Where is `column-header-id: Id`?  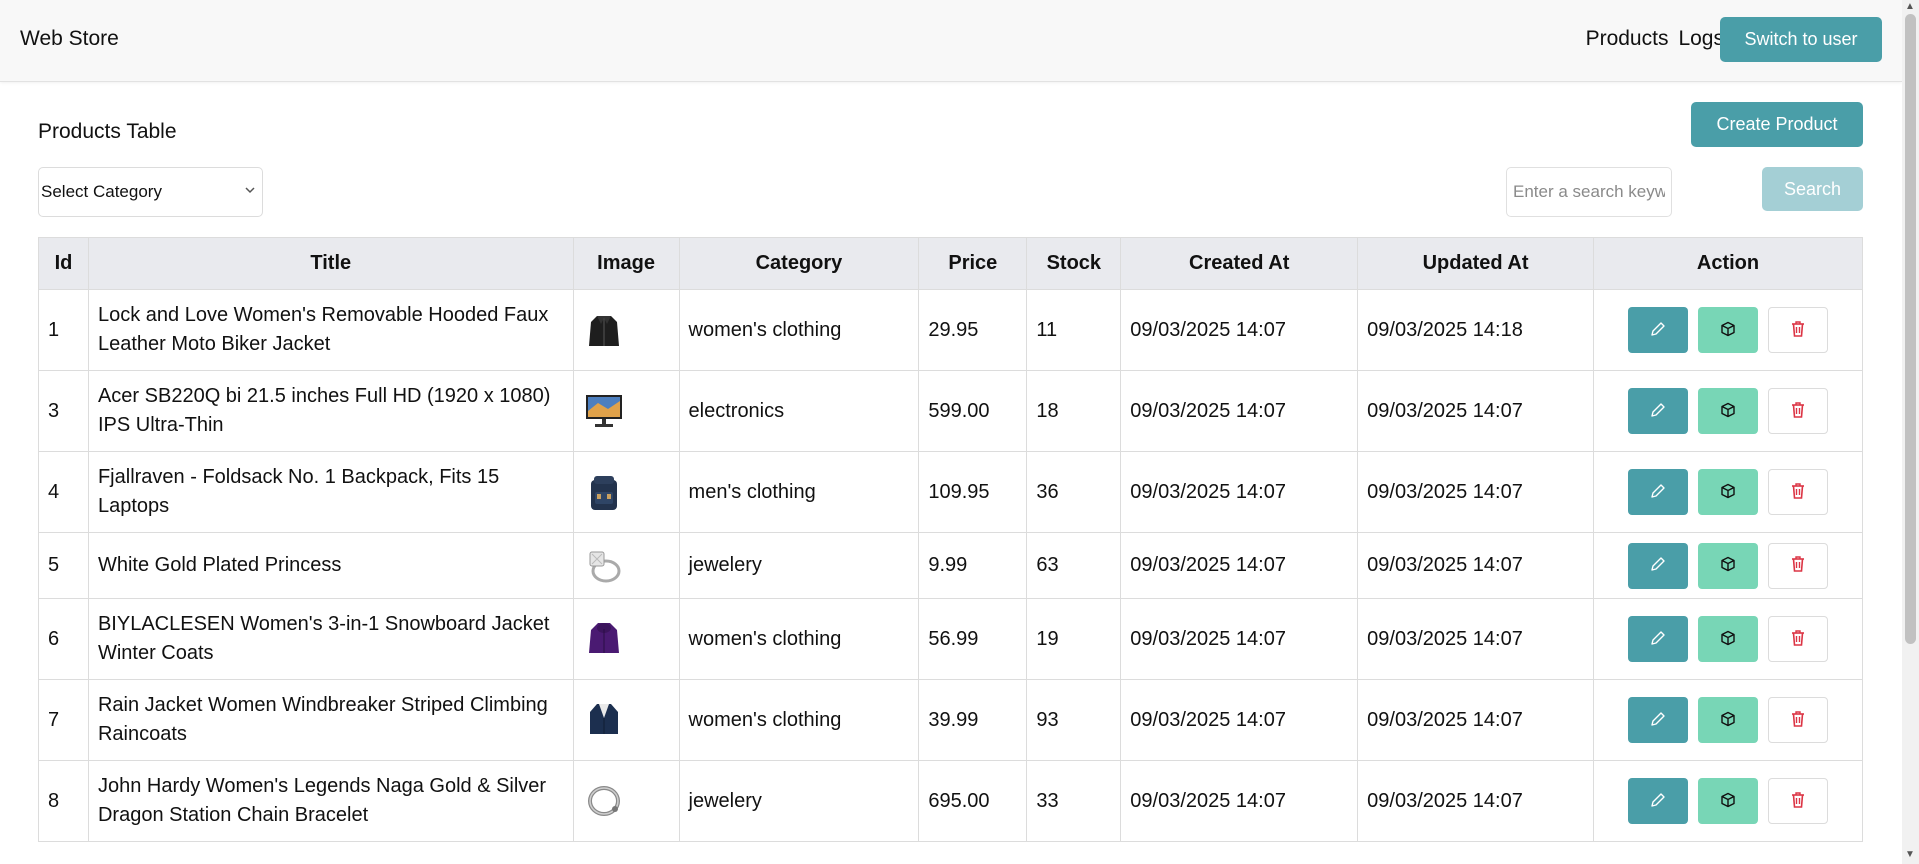 column-header-id: Id is located at coordinates (63, 263).